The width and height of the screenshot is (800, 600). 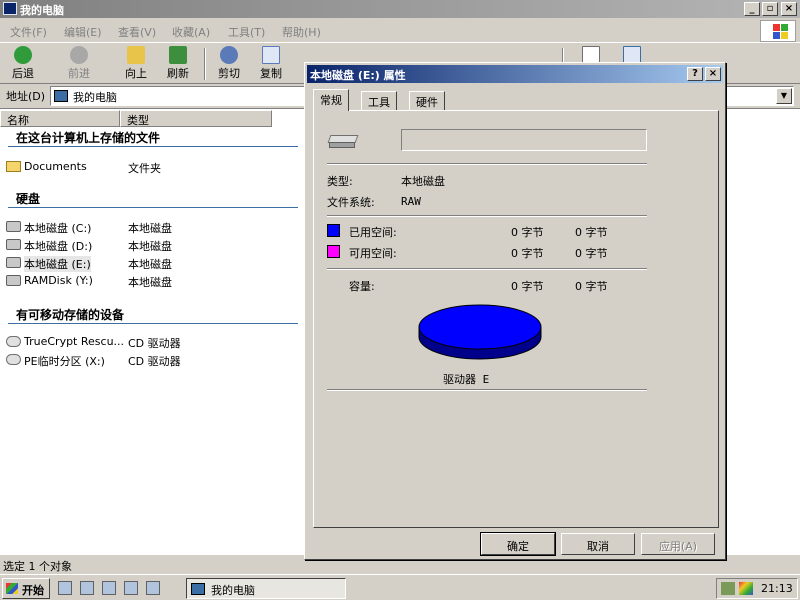 What do you see at coordinates (784, 96) in the screenshot?
I see `address-dropdown-button: ▼` at bounding box center [784, 96].